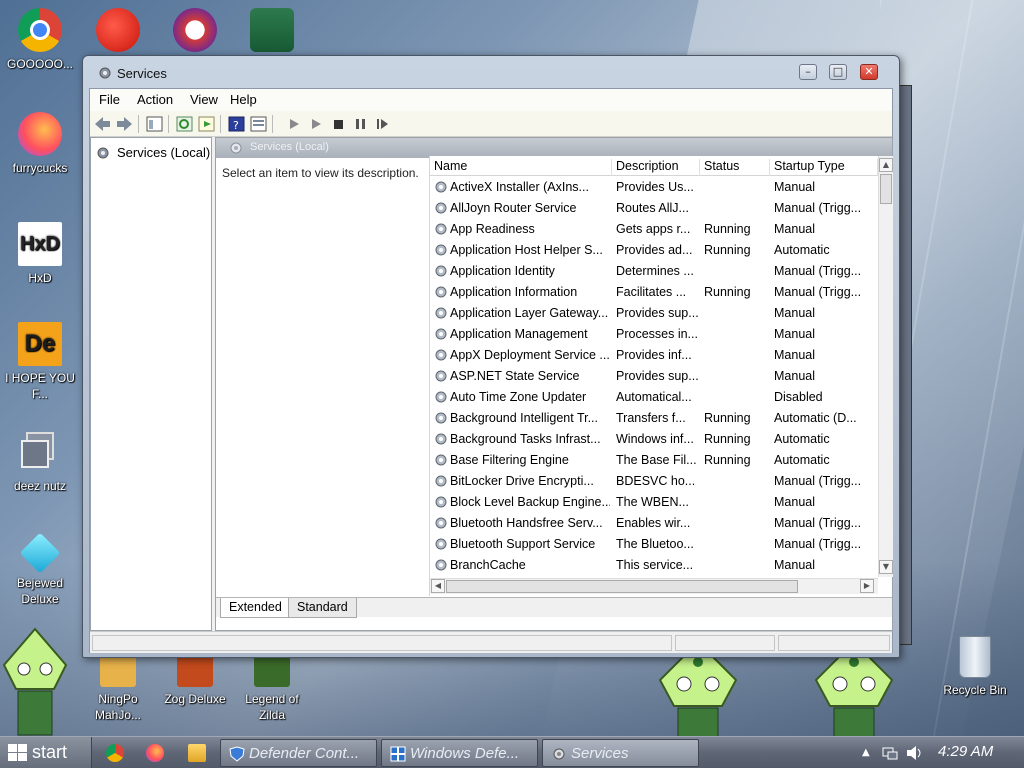  Describe the element at coordinates (184, 124) in the screenshot. I see `refresh-icon` at that location.